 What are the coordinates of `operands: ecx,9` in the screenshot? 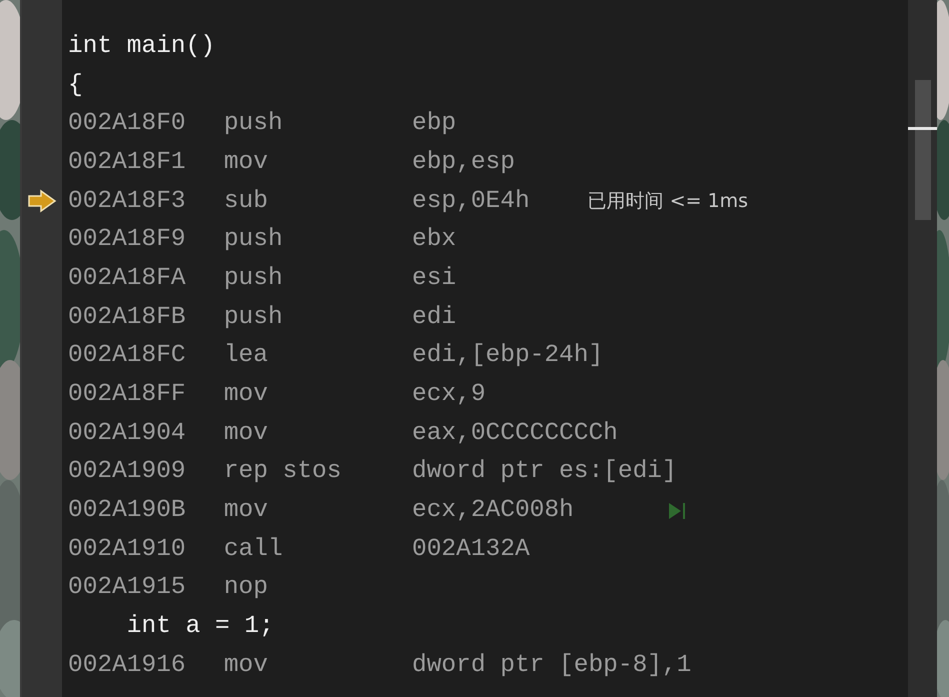 It's located at (449, 394).